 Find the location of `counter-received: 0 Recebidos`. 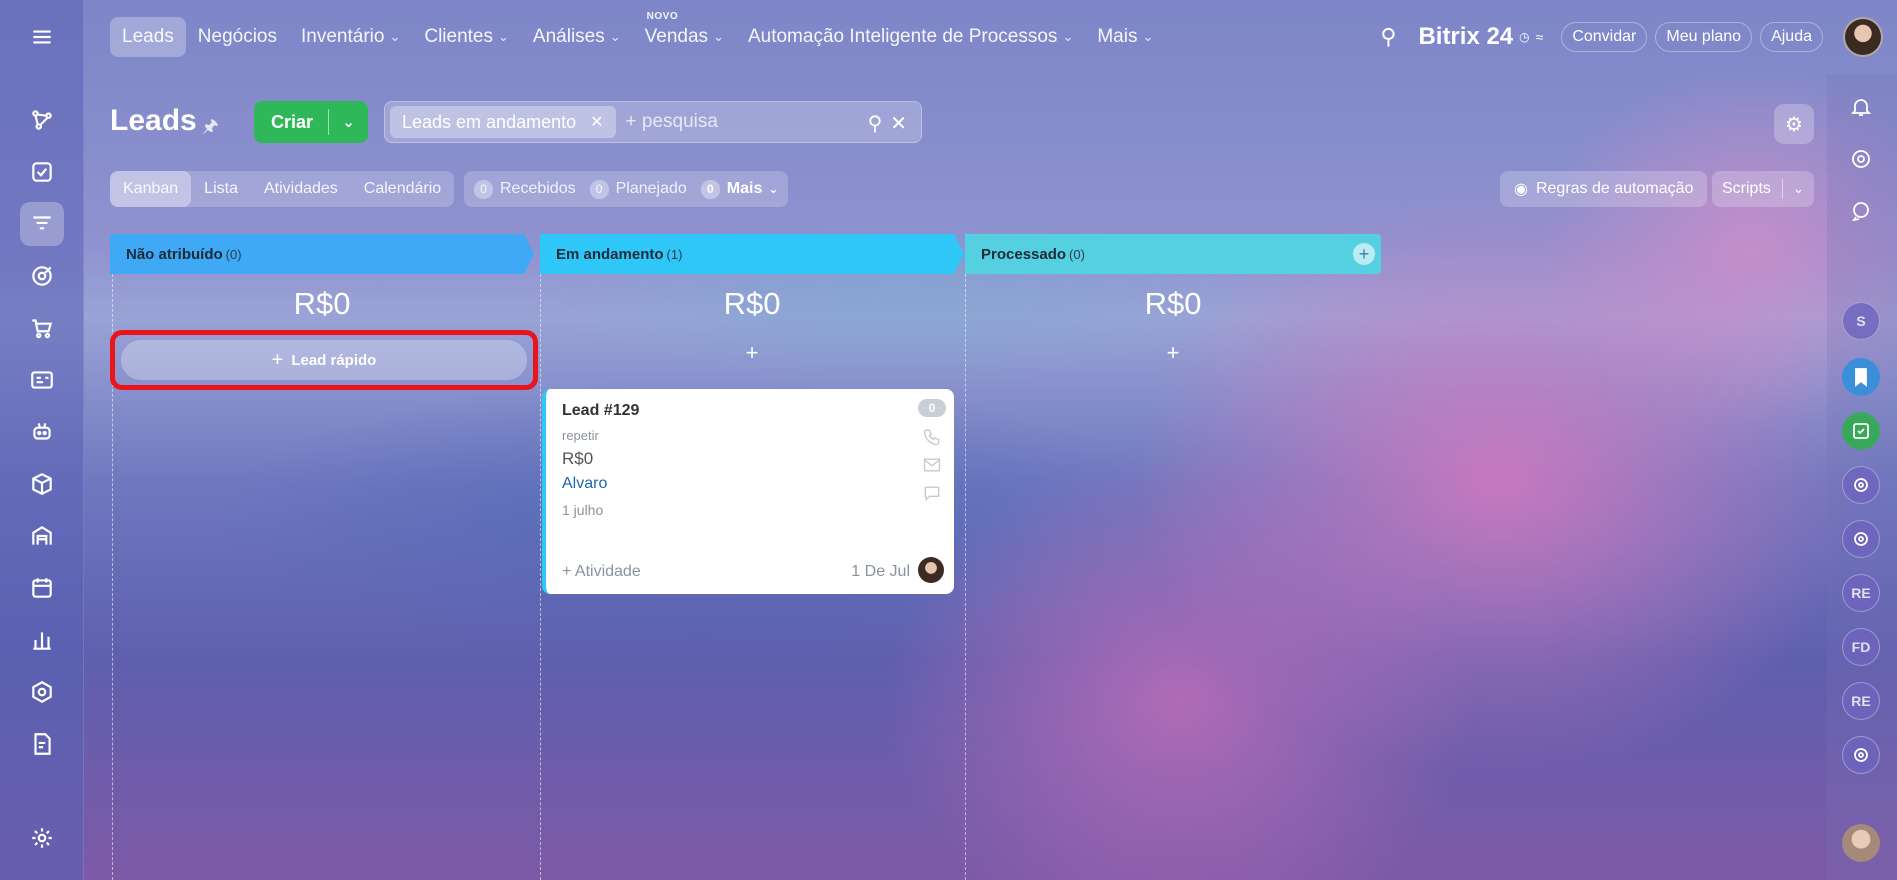

counter-received: 0 Recebidos is located at coordinates (525, 189).